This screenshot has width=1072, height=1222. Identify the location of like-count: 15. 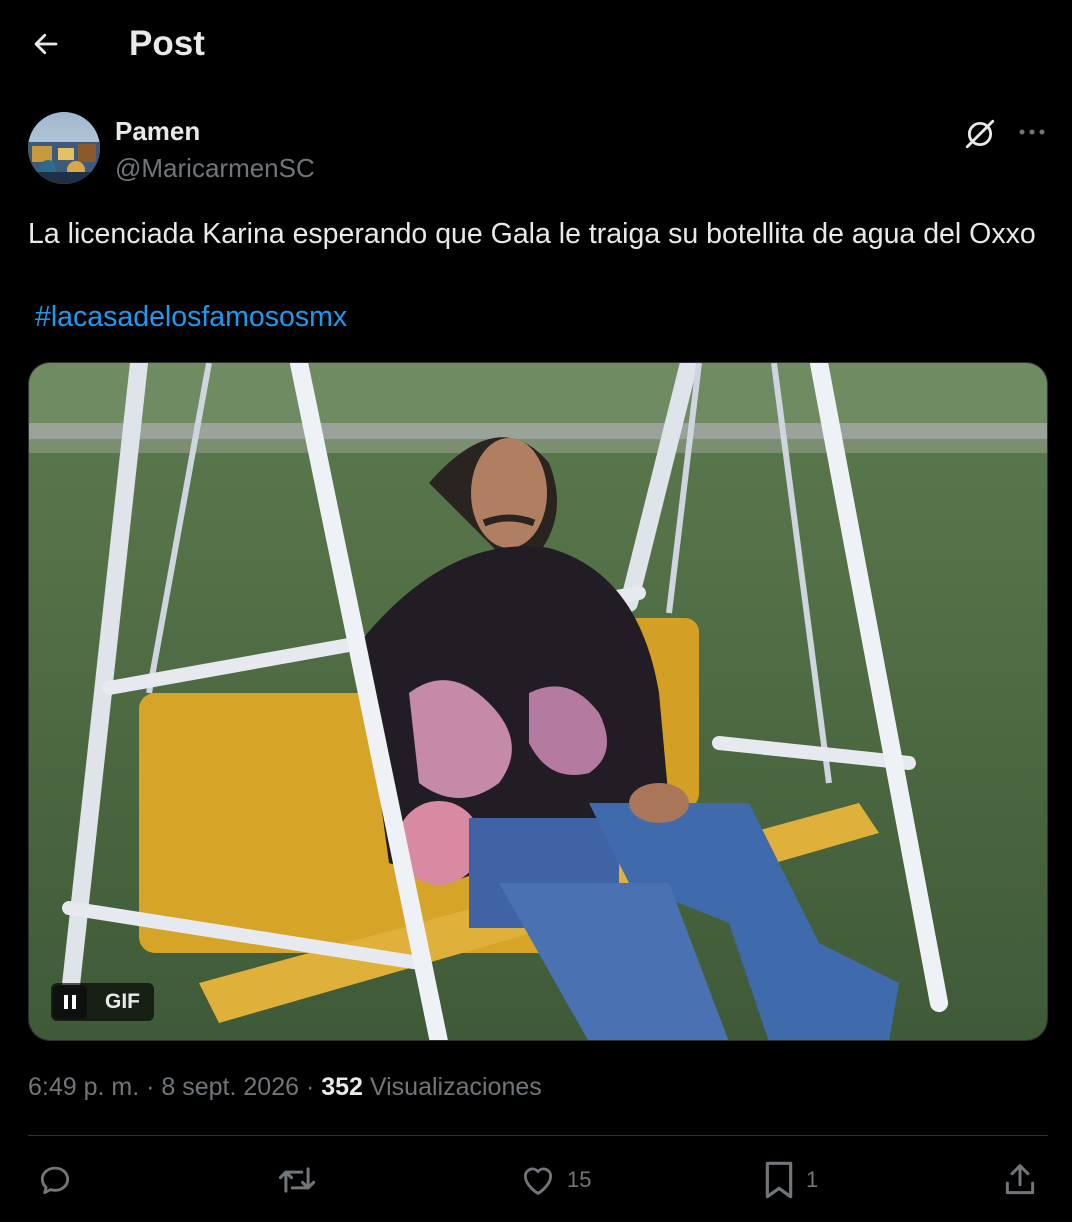
(579, 1179).